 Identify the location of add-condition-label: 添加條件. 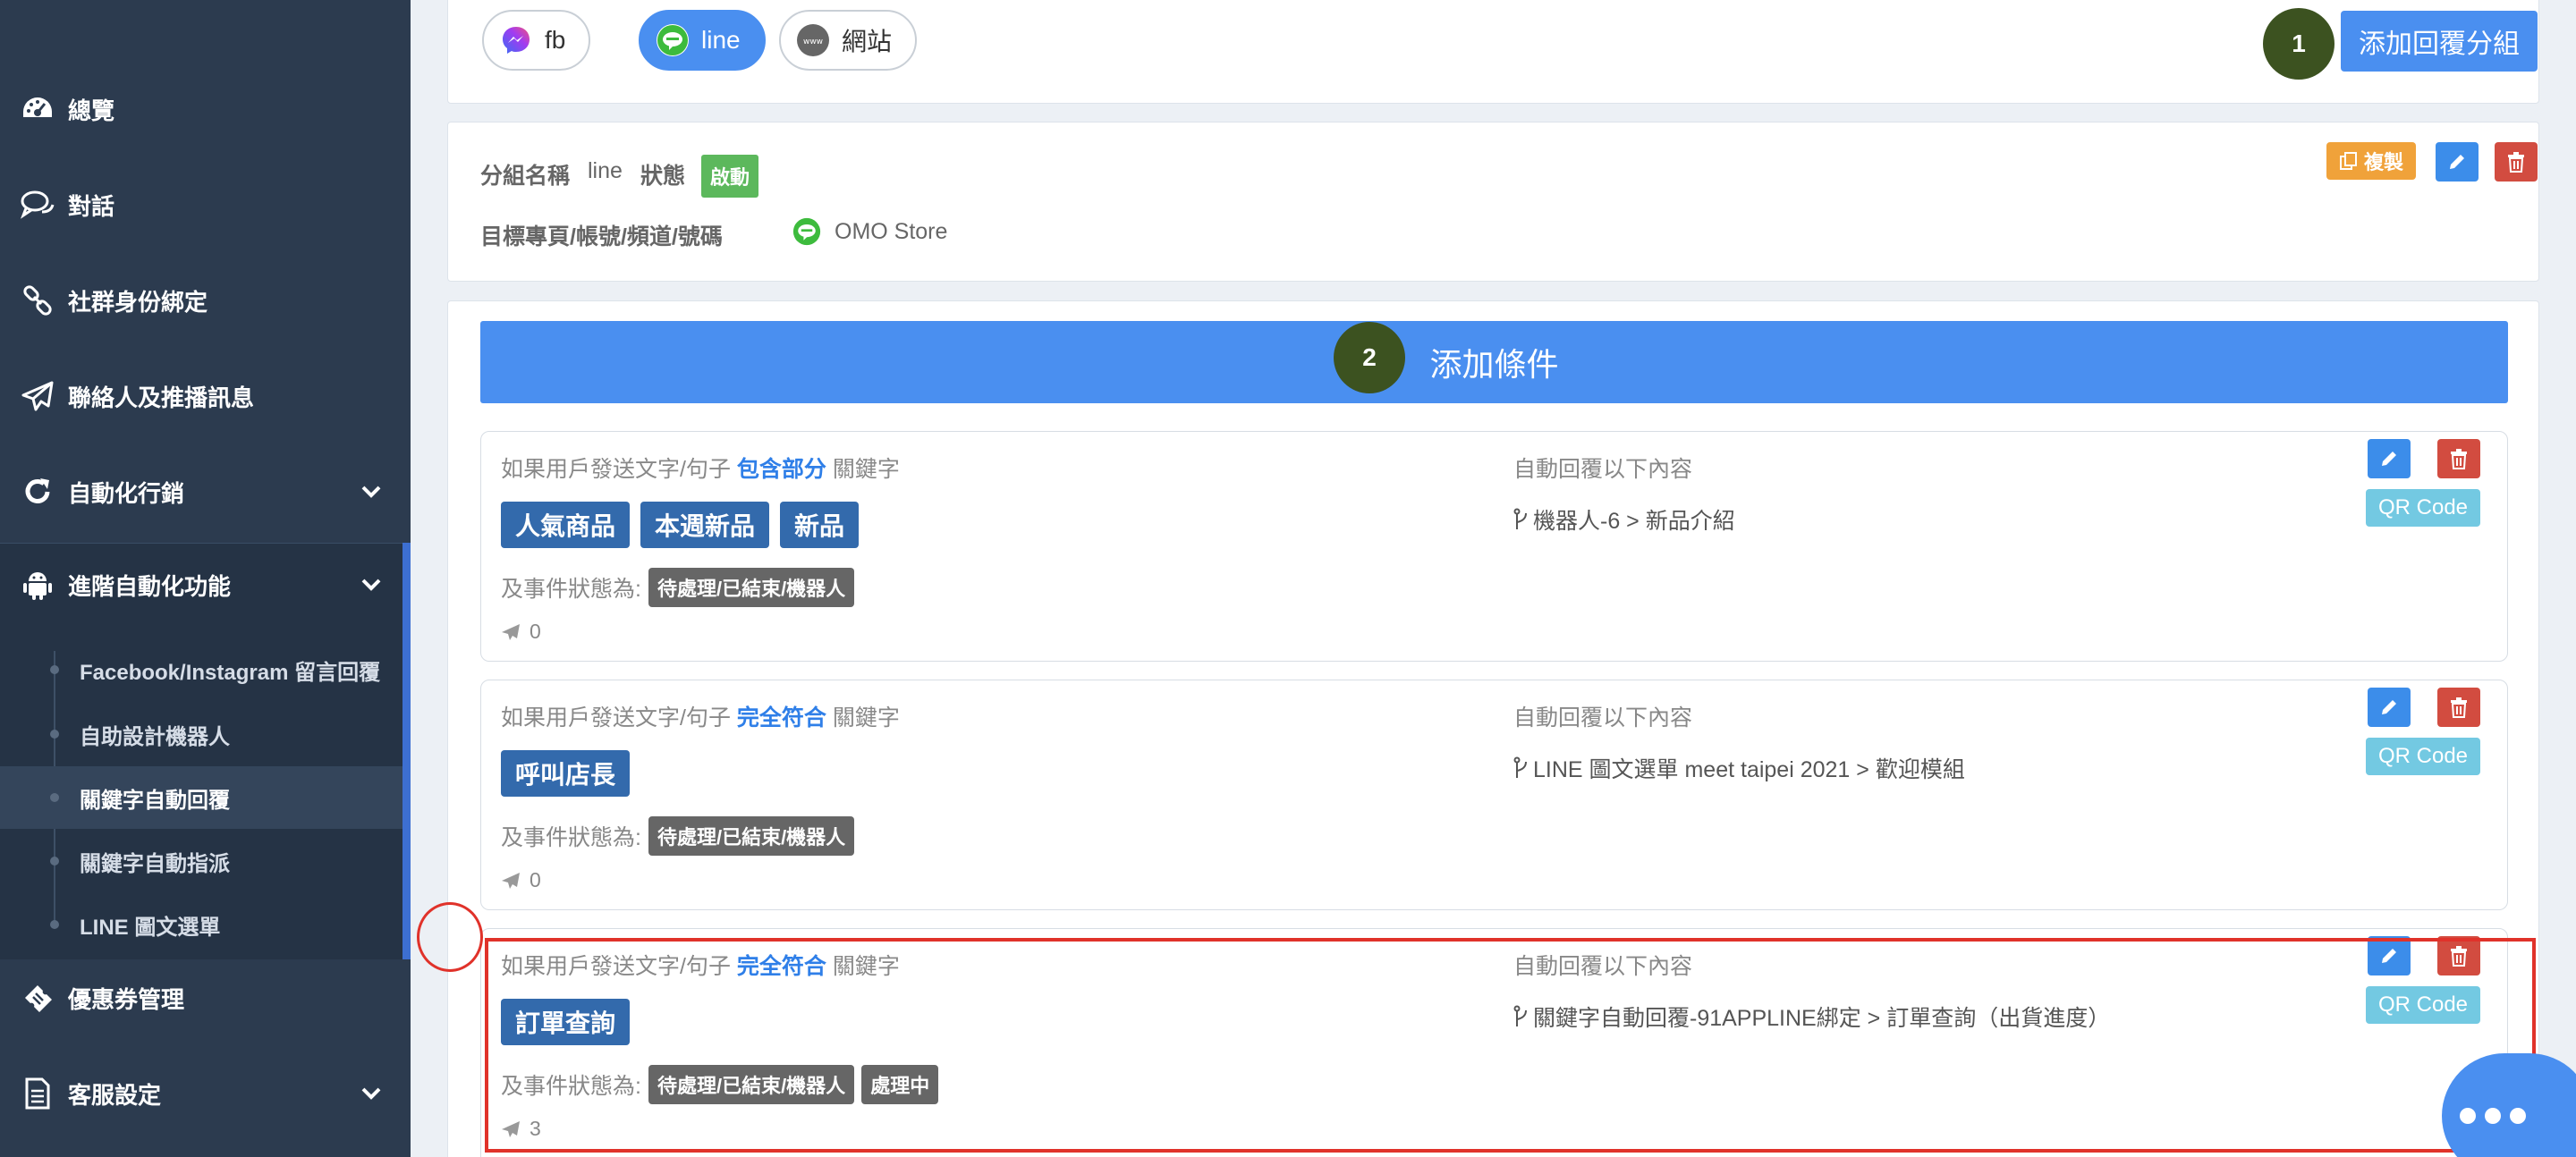
(1494, 364).